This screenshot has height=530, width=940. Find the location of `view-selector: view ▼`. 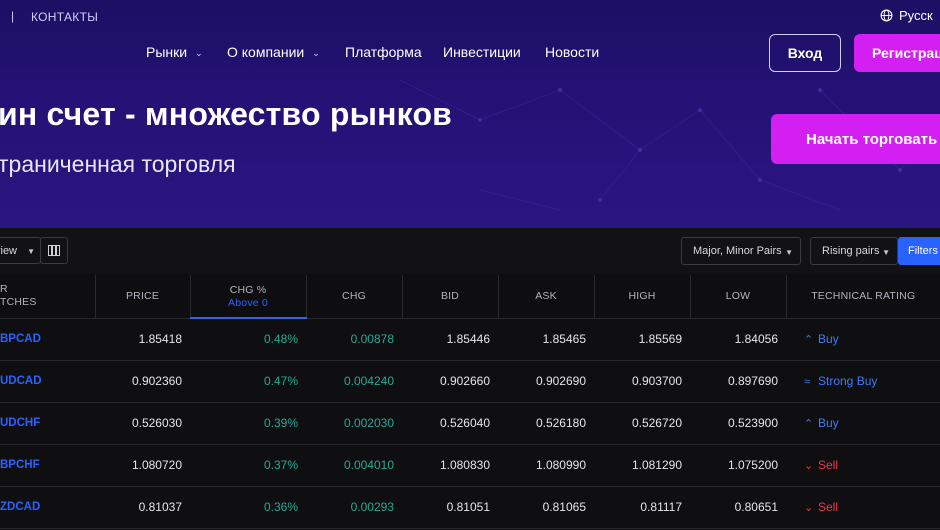

view-selector: view ▼ is located at coordinates (20, 250).